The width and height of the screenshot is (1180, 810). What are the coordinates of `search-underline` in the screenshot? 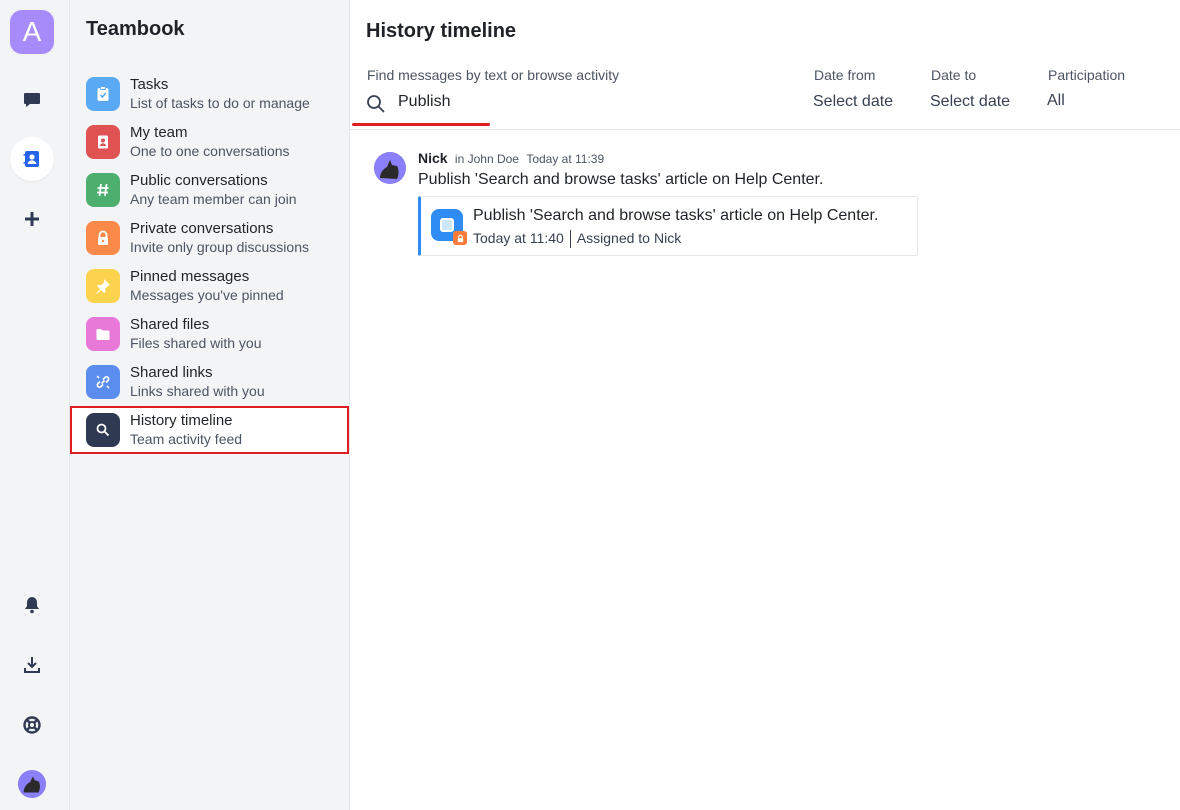 It's located at (421, 124).